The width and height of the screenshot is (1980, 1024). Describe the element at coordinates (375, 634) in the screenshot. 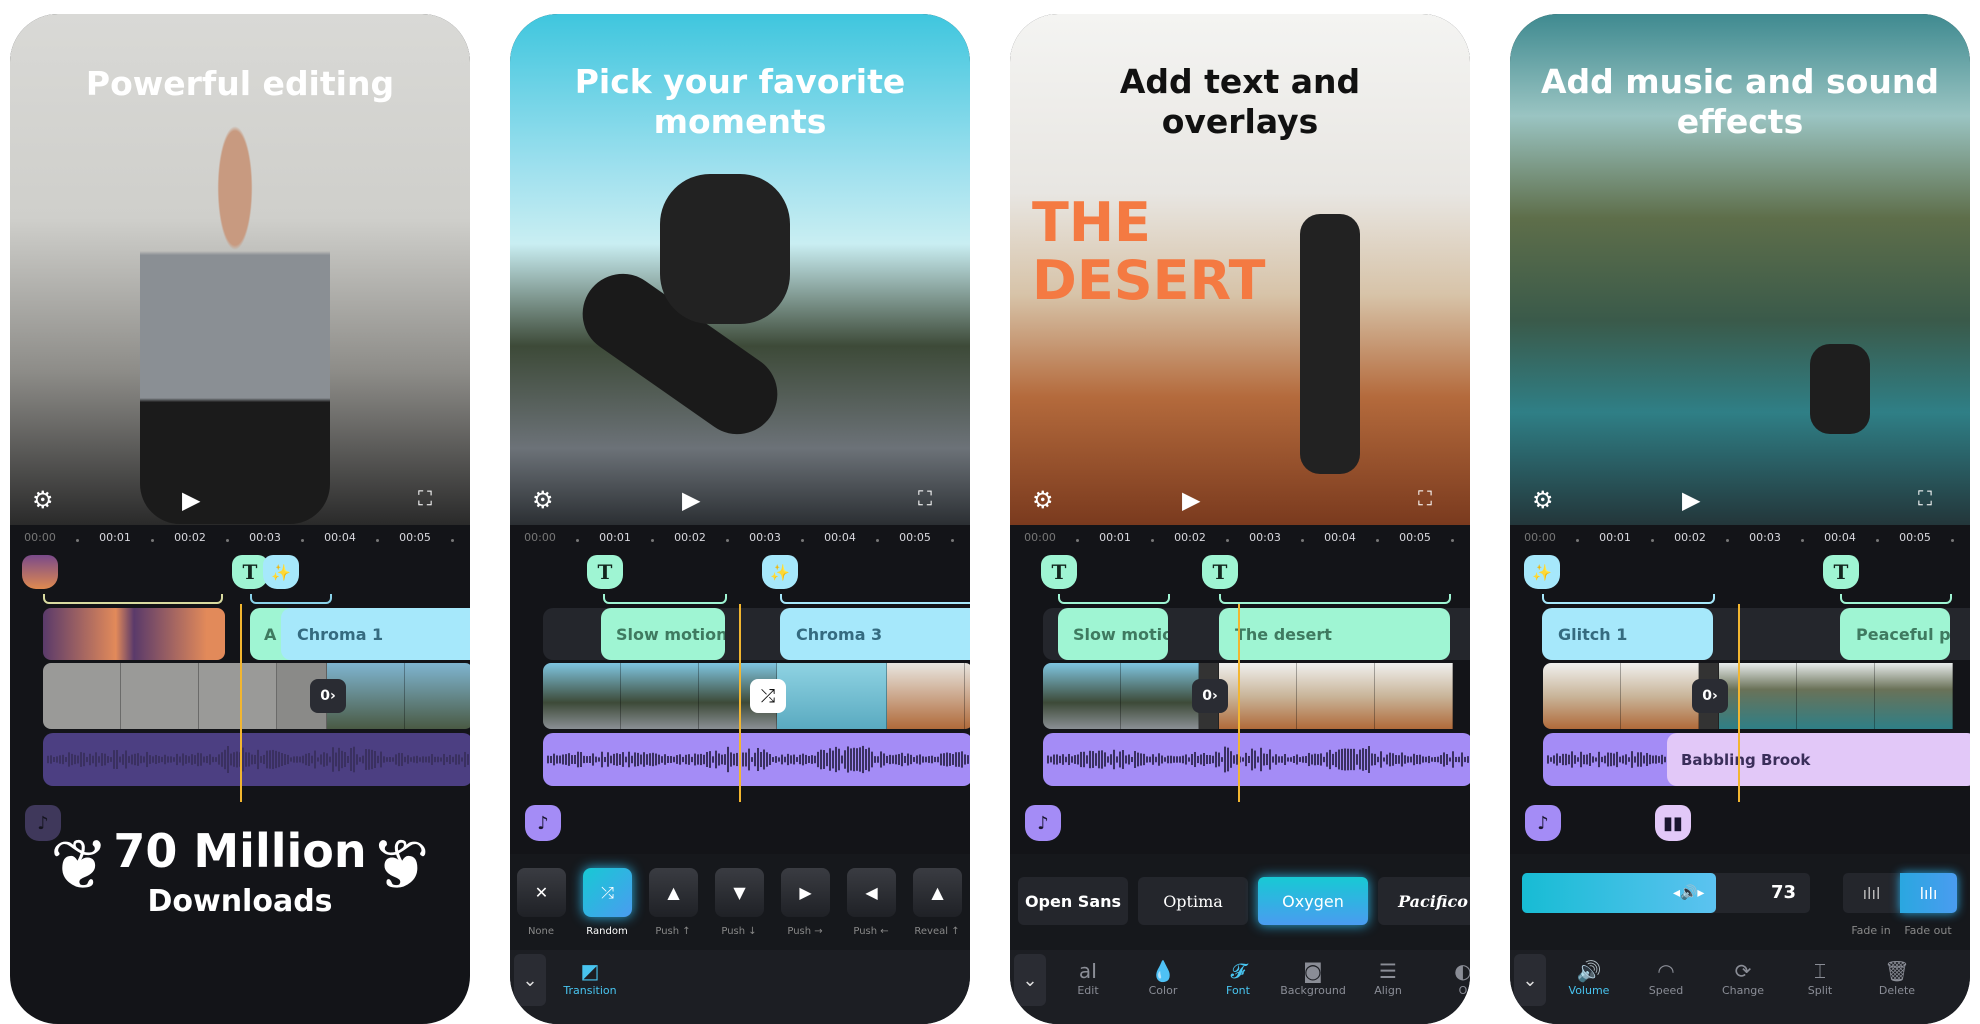

I see `effect-clip: Chroma 1` at that location.